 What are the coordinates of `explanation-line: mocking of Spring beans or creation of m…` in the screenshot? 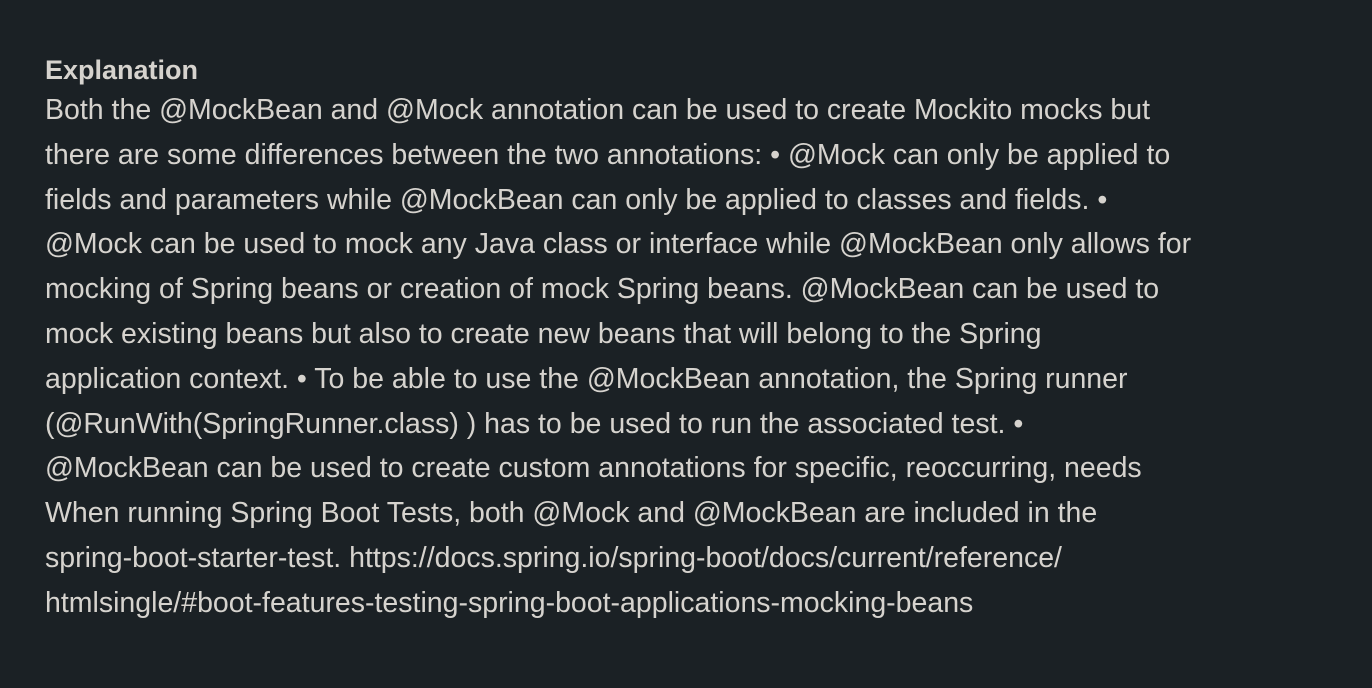 It's located at (602, 289).